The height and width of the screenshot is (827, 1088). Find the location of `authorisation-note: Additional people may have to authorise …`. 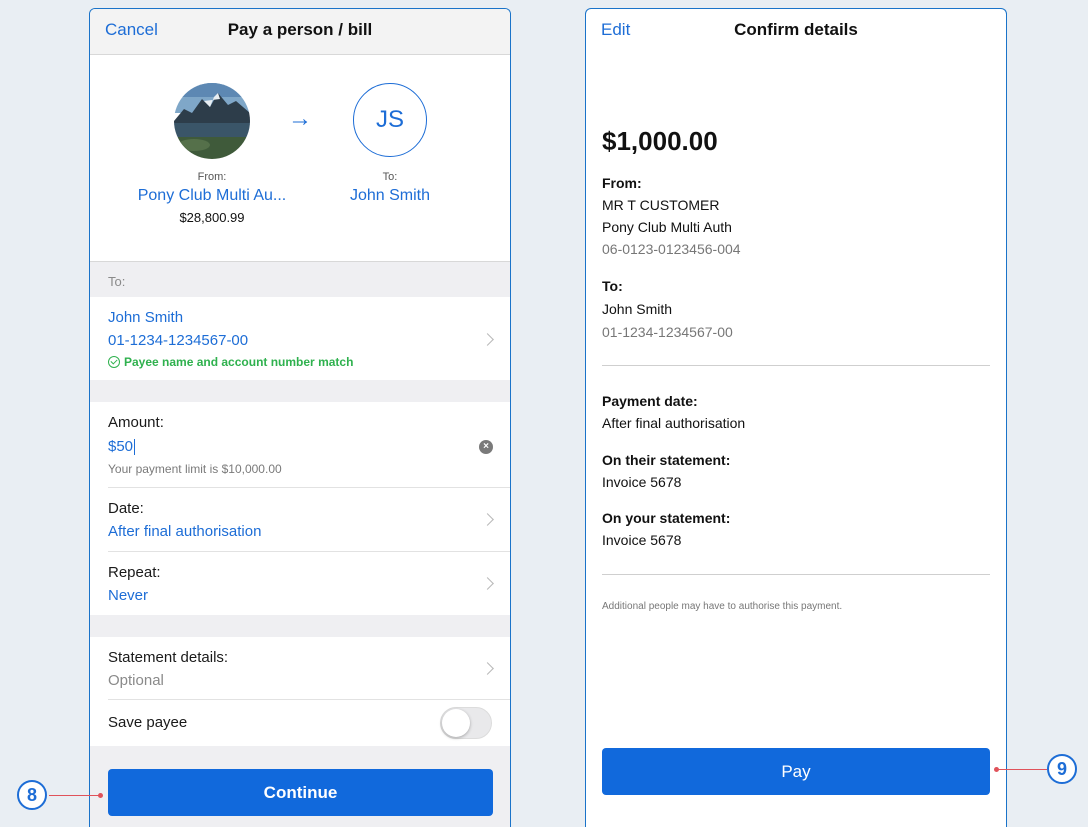

authorisation-note: Additional people may have to authorise … is located at coordinates (722, 606).